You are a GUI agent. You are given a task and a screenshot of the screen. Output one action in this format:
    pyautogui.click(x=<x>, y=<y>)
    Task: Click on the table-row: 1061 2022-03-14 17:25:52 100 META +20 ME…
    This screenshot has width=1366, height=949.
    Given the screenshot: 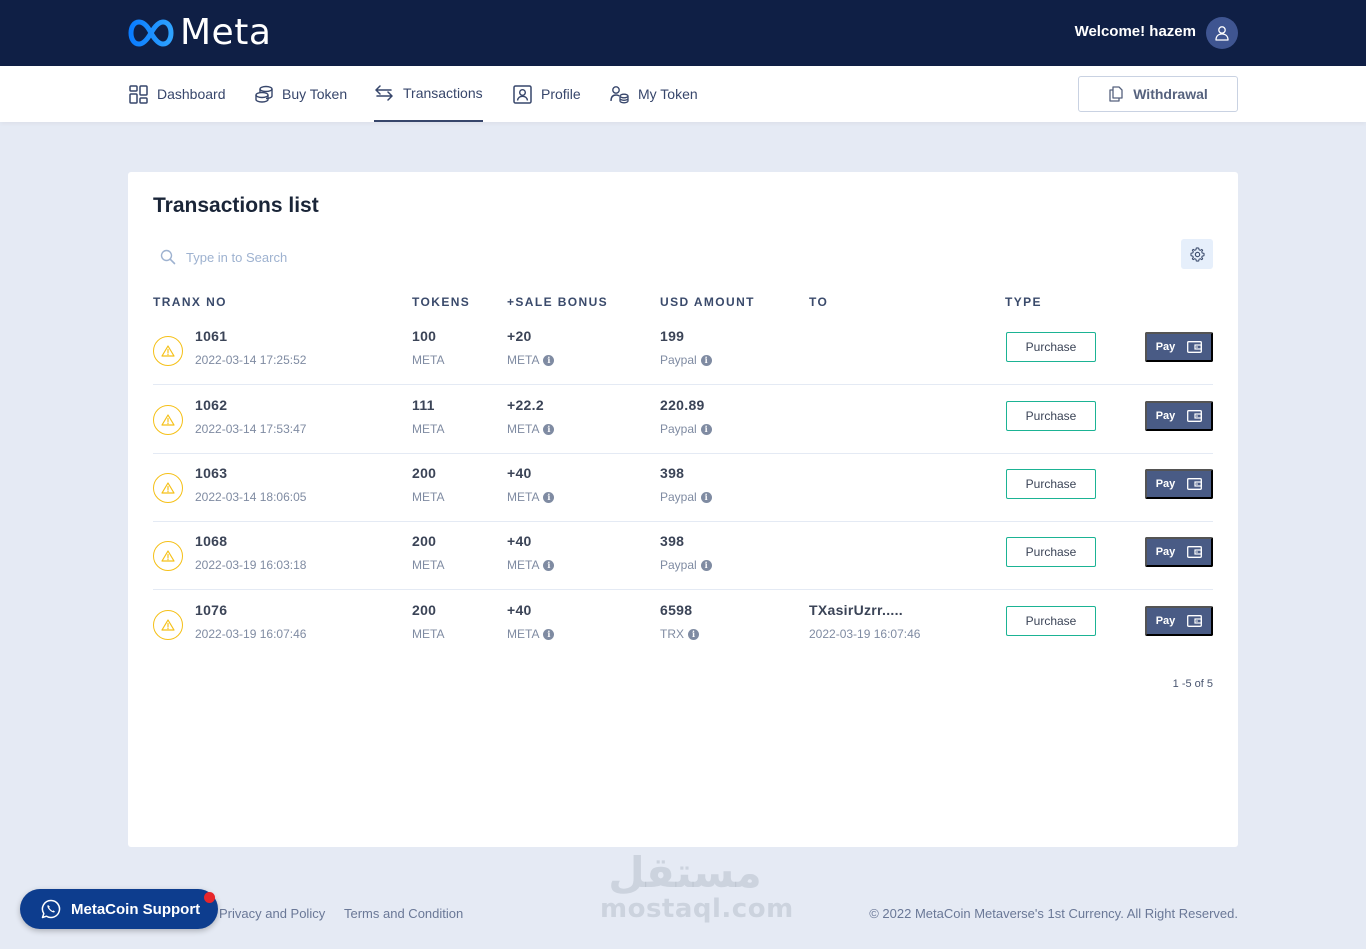 What is the action you would take?
    pyautogui.click(x=683, y=351)
    